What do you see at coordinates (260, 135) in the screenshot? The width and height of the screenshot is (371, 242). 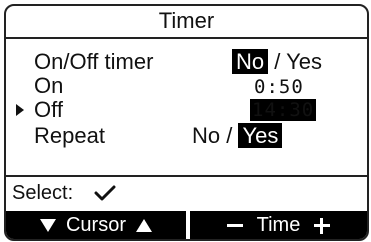 I see `repeat-option-yes: Yes` at bounding box center [260, 135].